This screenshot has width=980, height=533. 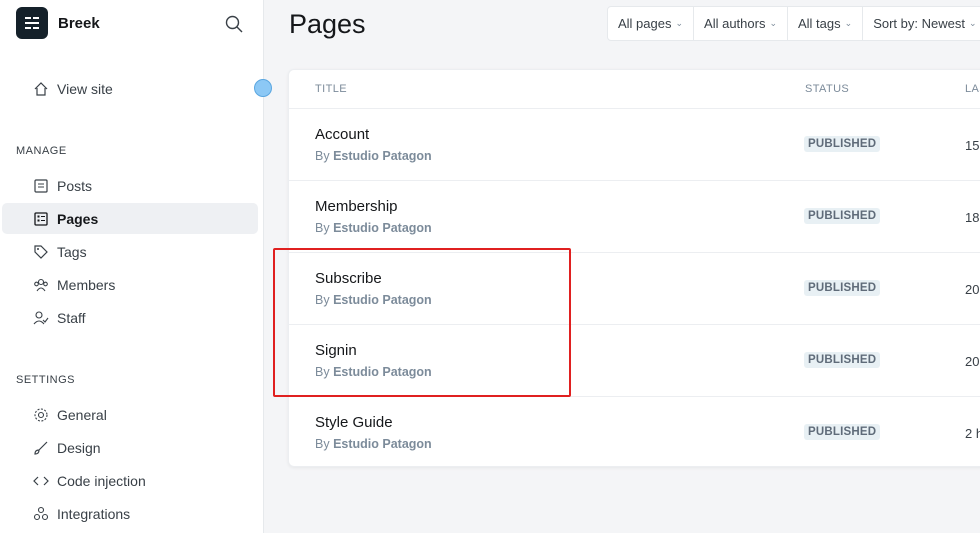 I want to click on page-row-last-updated: 15, so click(x=972, y=145).